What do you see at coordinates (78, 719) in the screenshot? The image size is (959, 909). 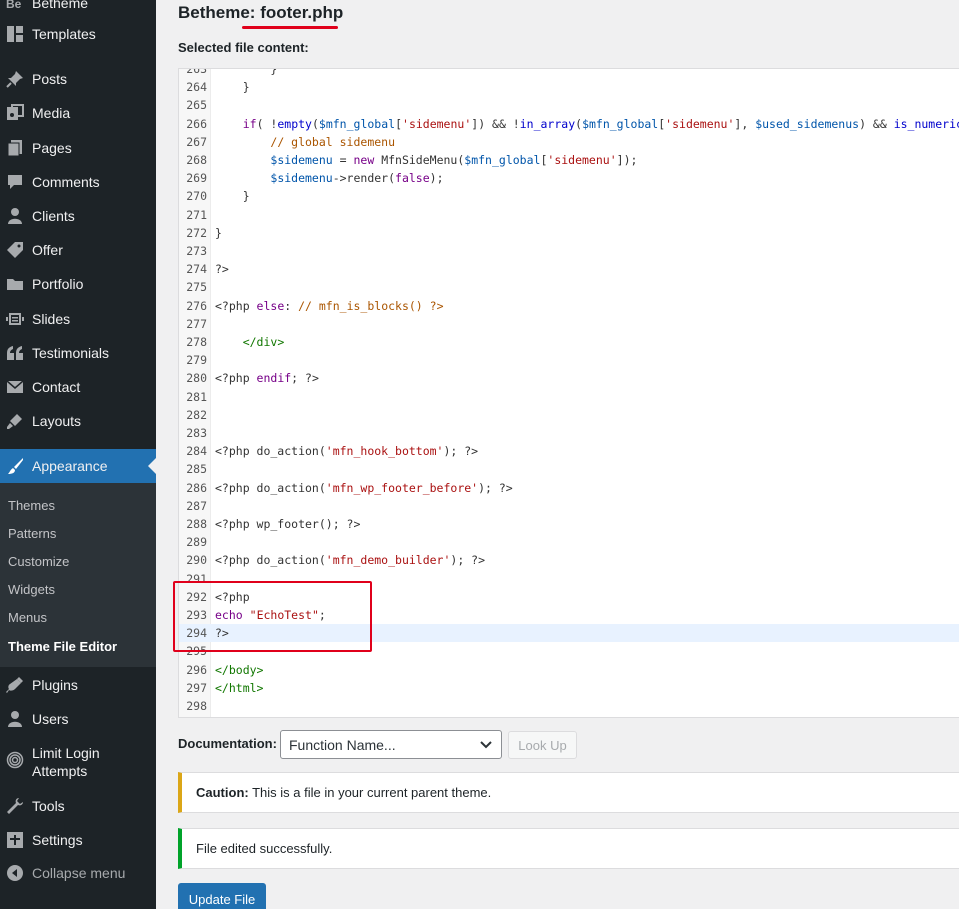 I see `menu-item-users: Users` at bounding box center [78, 719].